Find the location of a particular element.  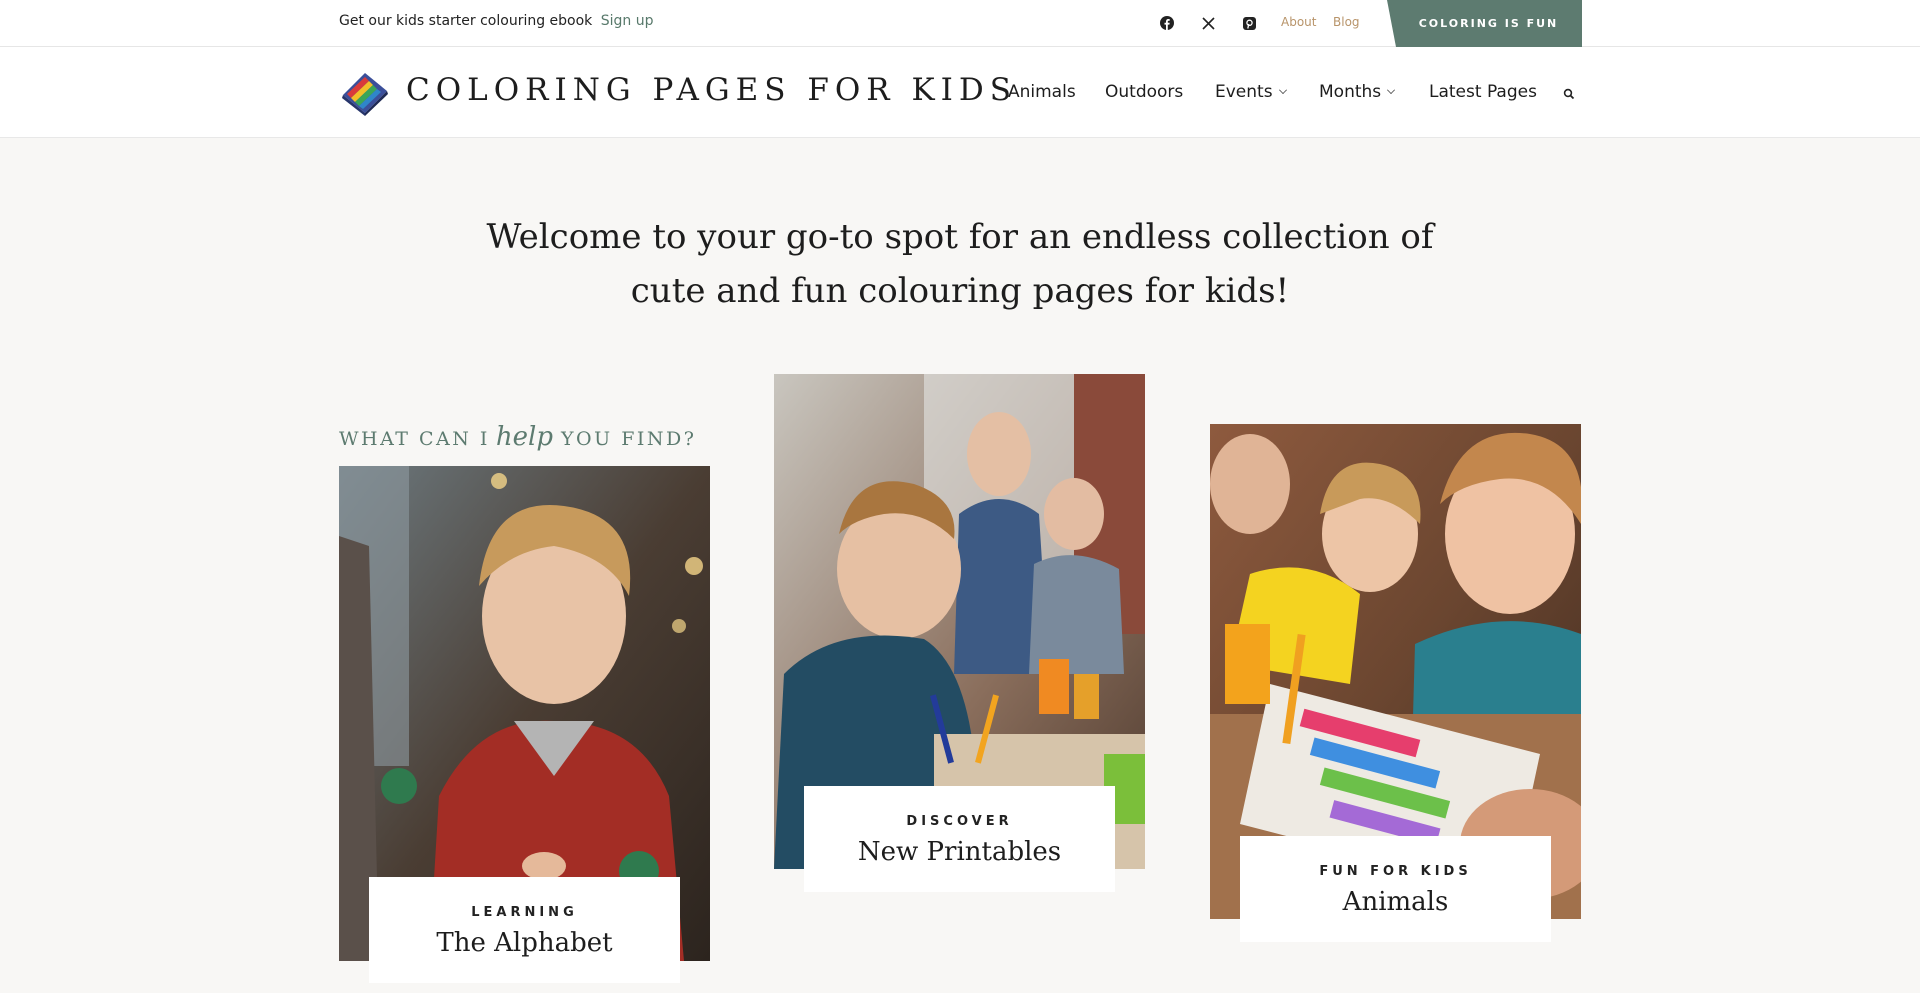

card-label-animals: FUN FOR KIDS Animals is located at coordinates (1395, 889).